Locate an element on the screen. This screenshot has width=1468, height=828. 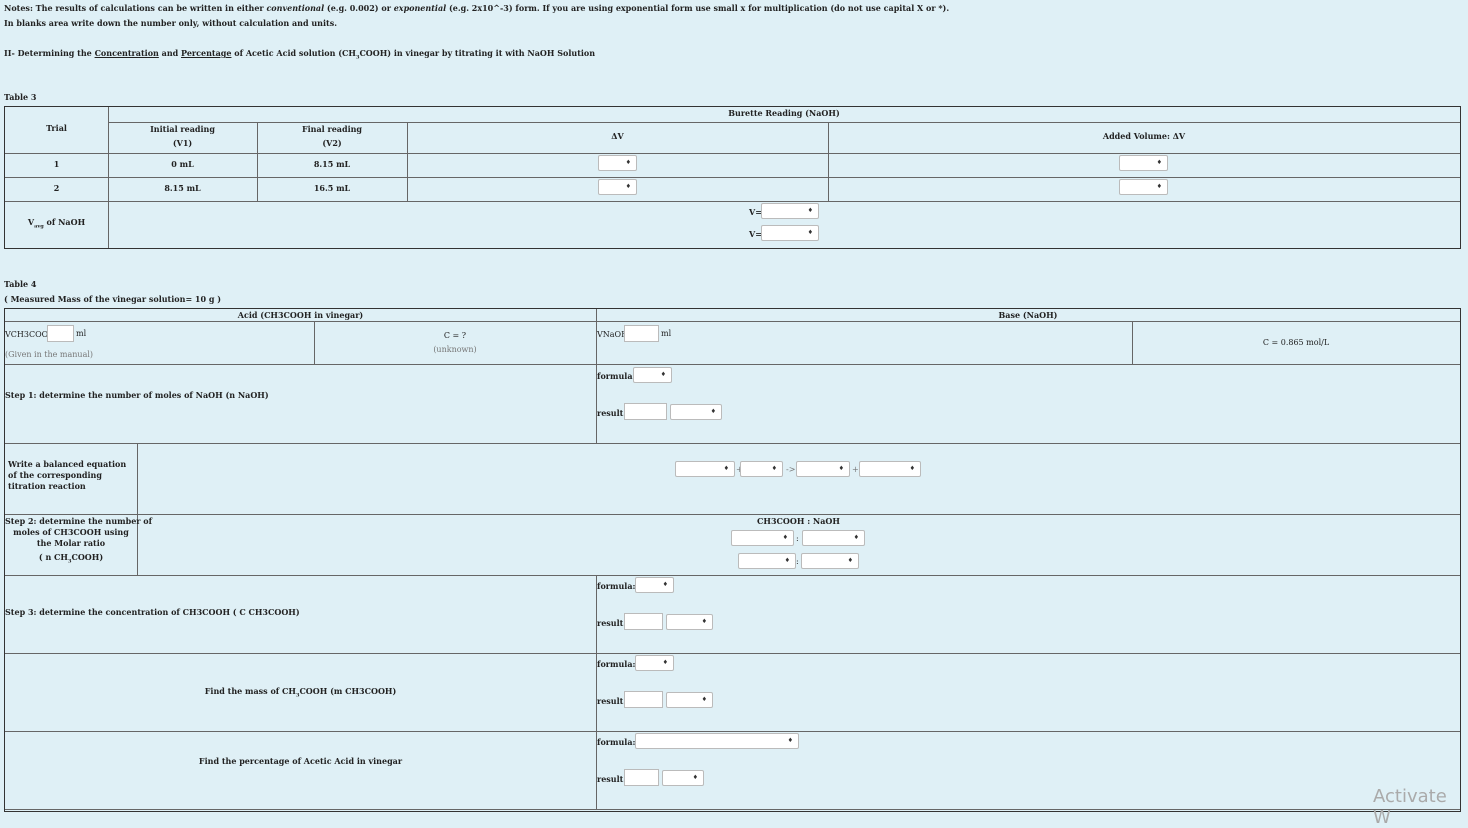
step2-label-3: the Molar ratio is located at coordinates (71, 543).